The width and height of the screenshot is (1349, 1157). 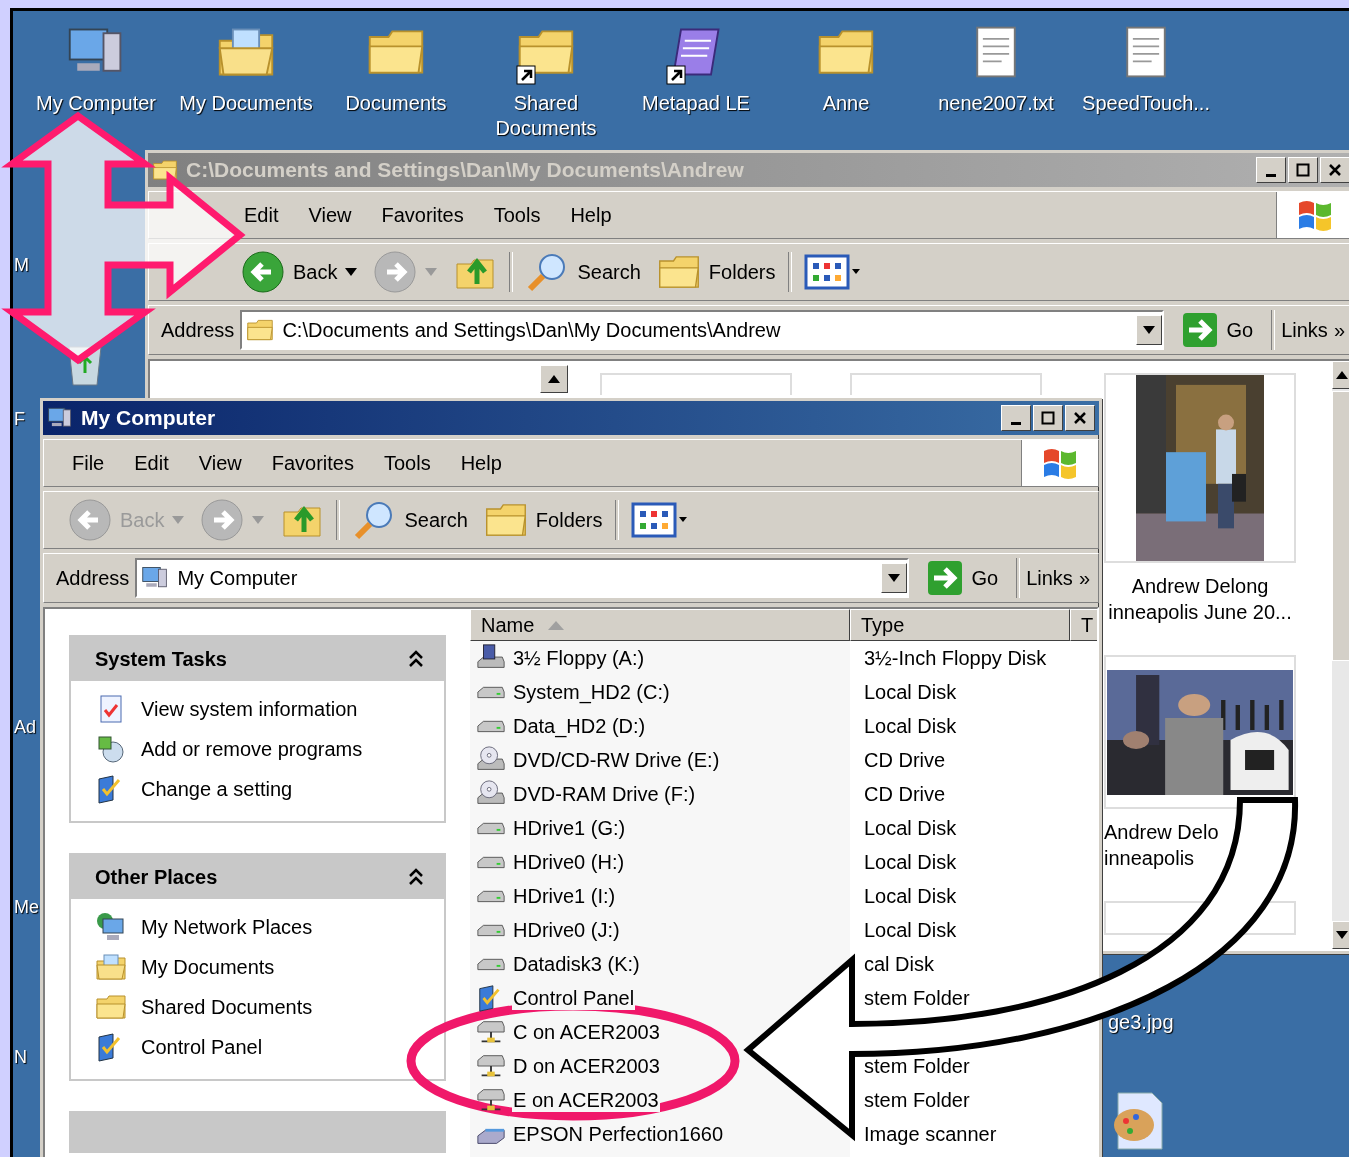 I want to click on task-link: View system information, so click(x=249, y=709).